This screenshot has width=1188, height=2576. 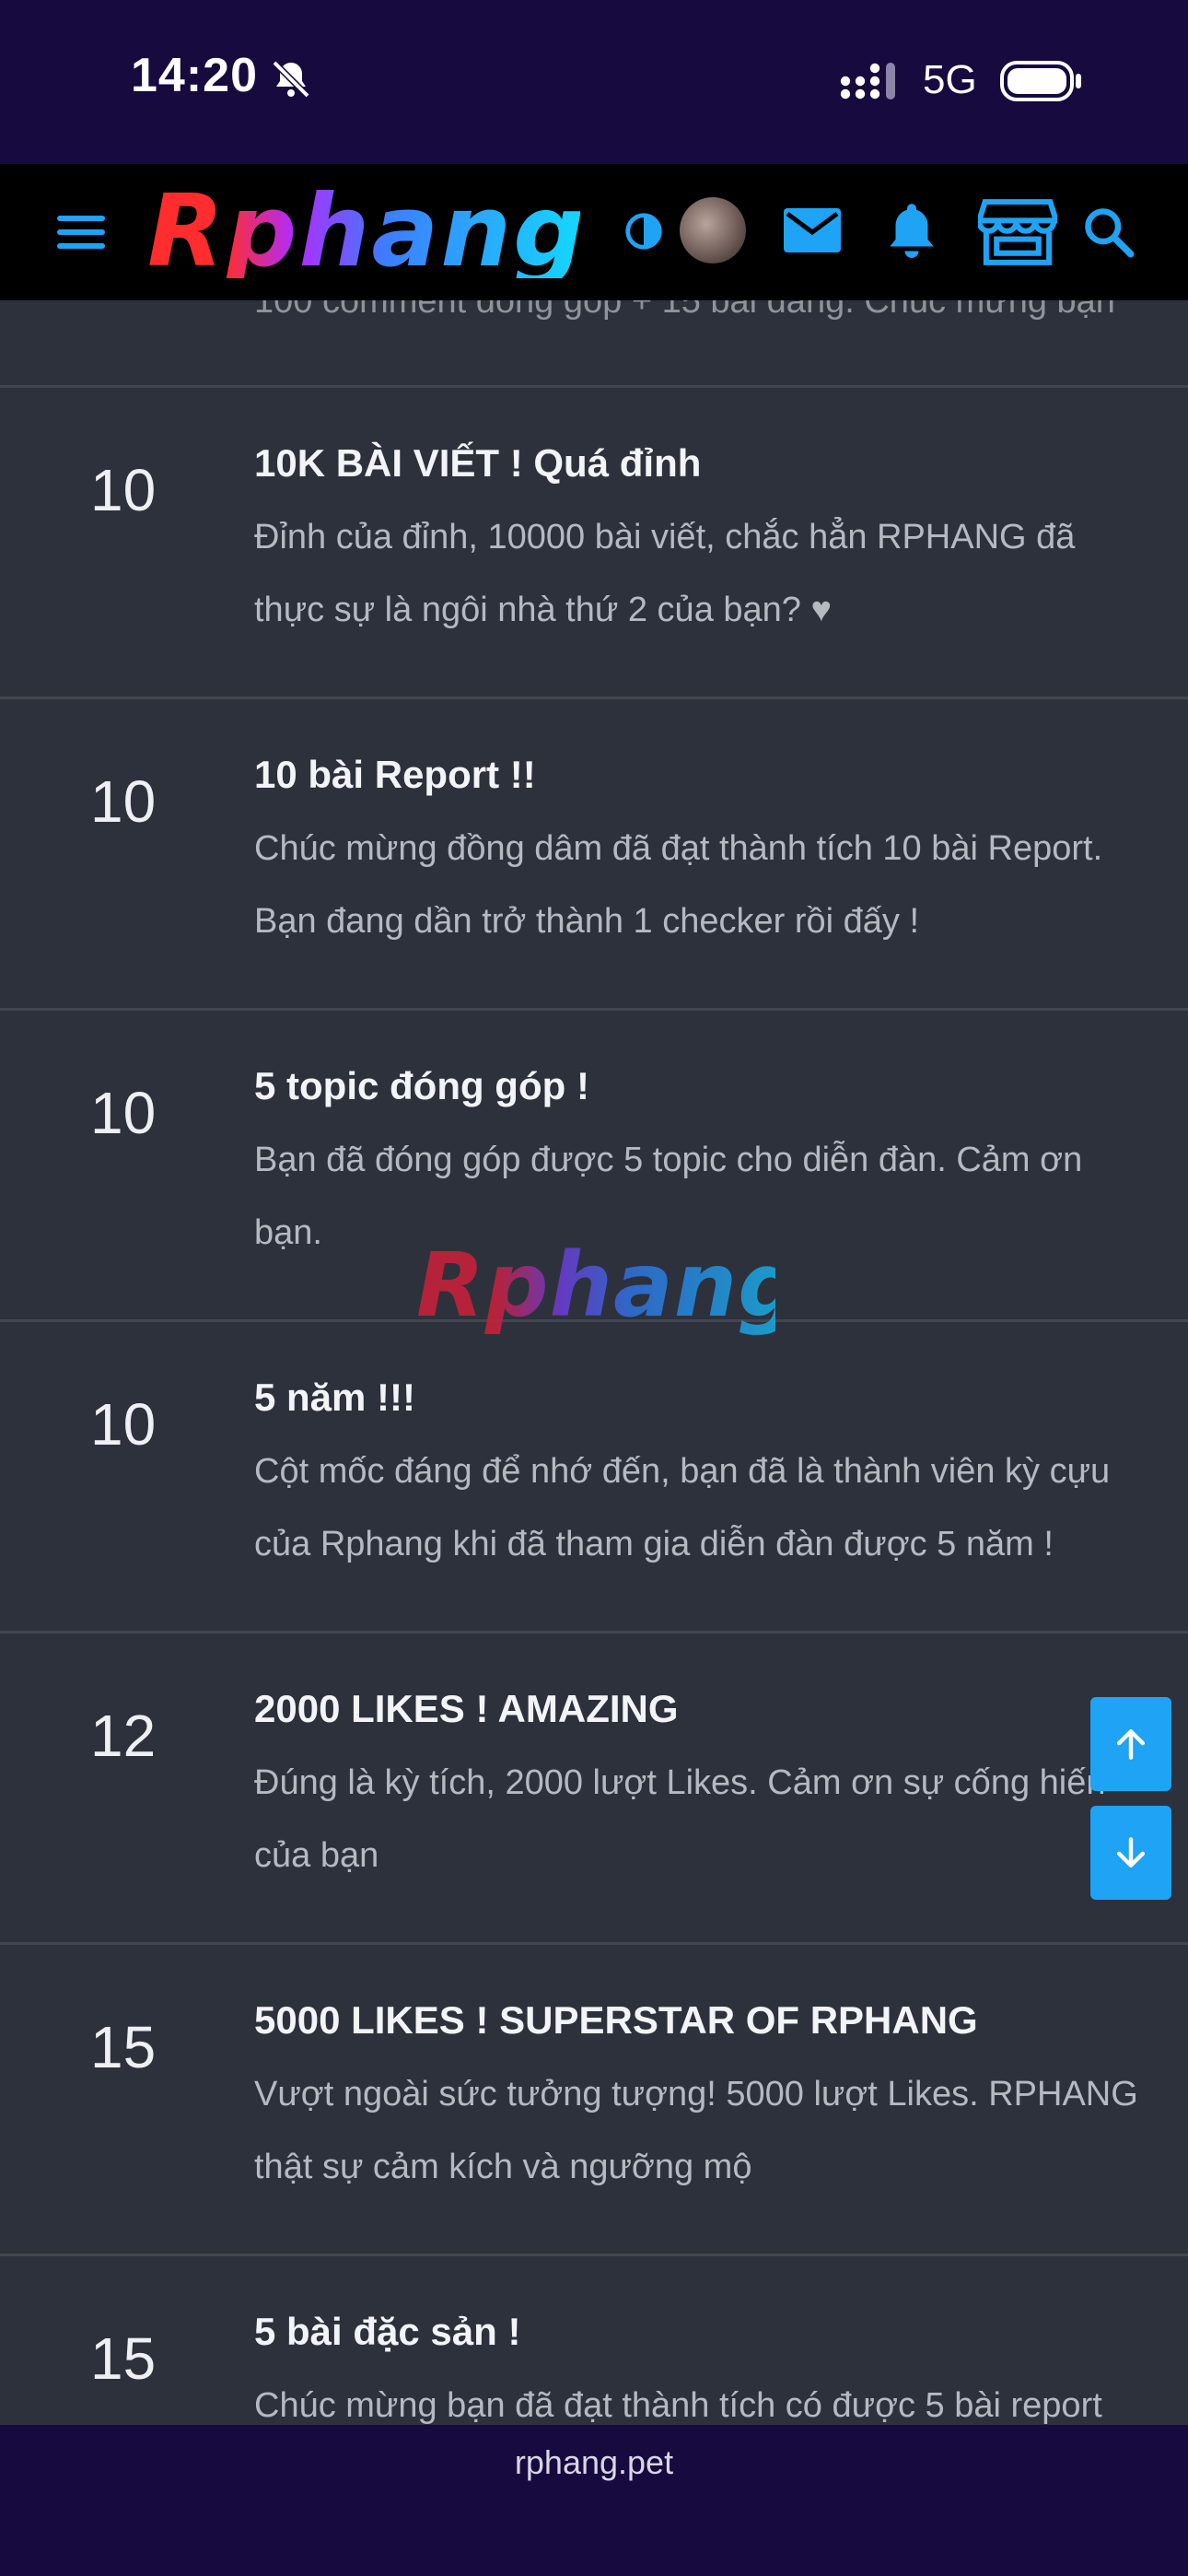 I want to click on scroll-bottom-button, so click(x=1130, y=1853).